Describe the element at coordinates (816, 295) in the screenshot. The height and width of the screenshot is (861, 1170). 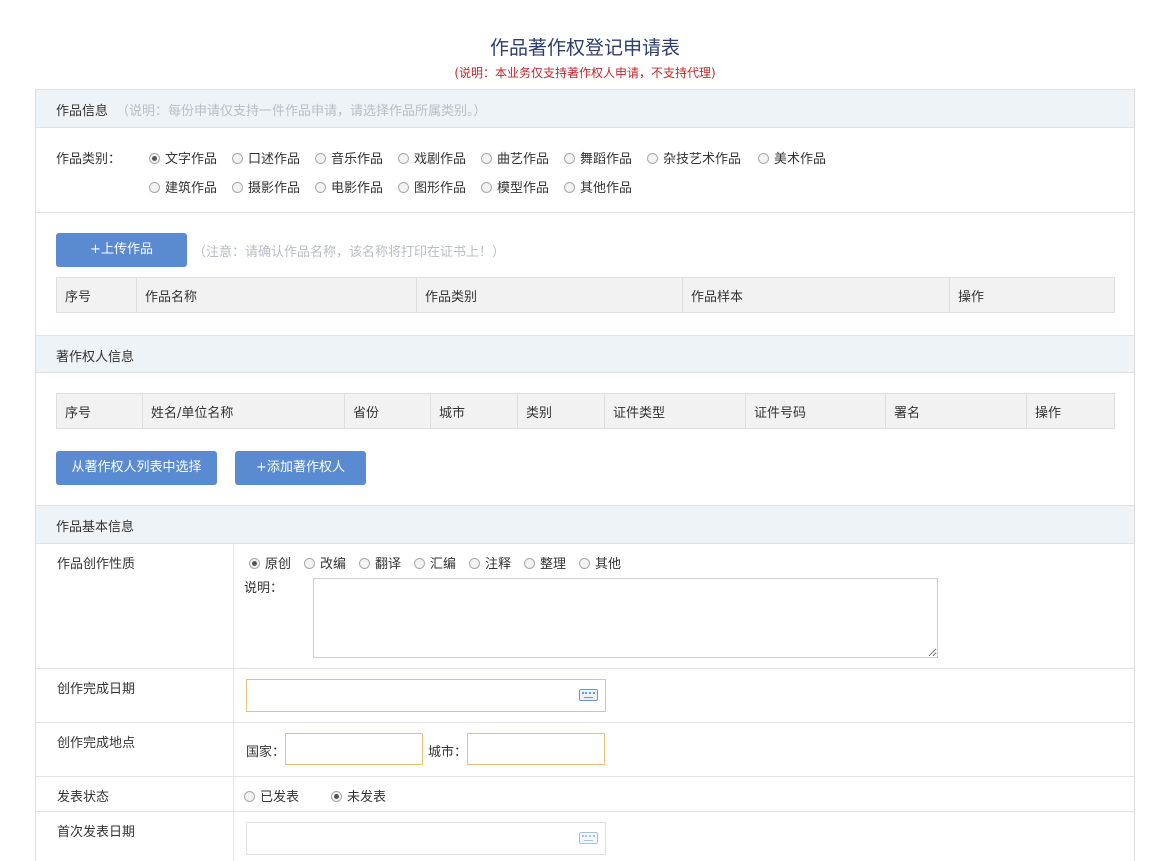
I see `col-work-sample: 作品样本` at that location.